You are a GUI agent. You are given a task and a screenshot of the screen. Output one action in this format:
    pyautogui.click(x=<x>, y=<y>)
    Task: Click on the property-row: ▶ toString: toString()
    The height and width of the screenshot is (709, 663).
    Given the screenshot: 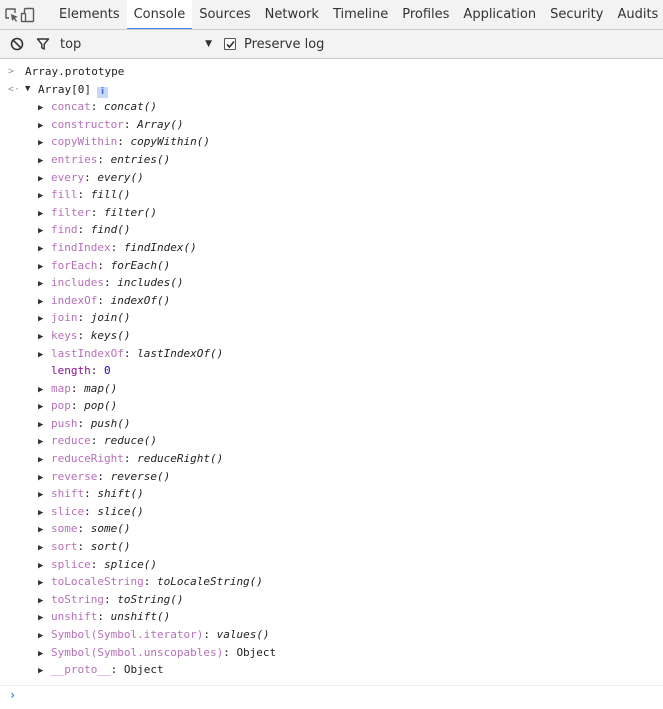 What is the action you would take?
    pyautogui.click(x=331, y=600)
    